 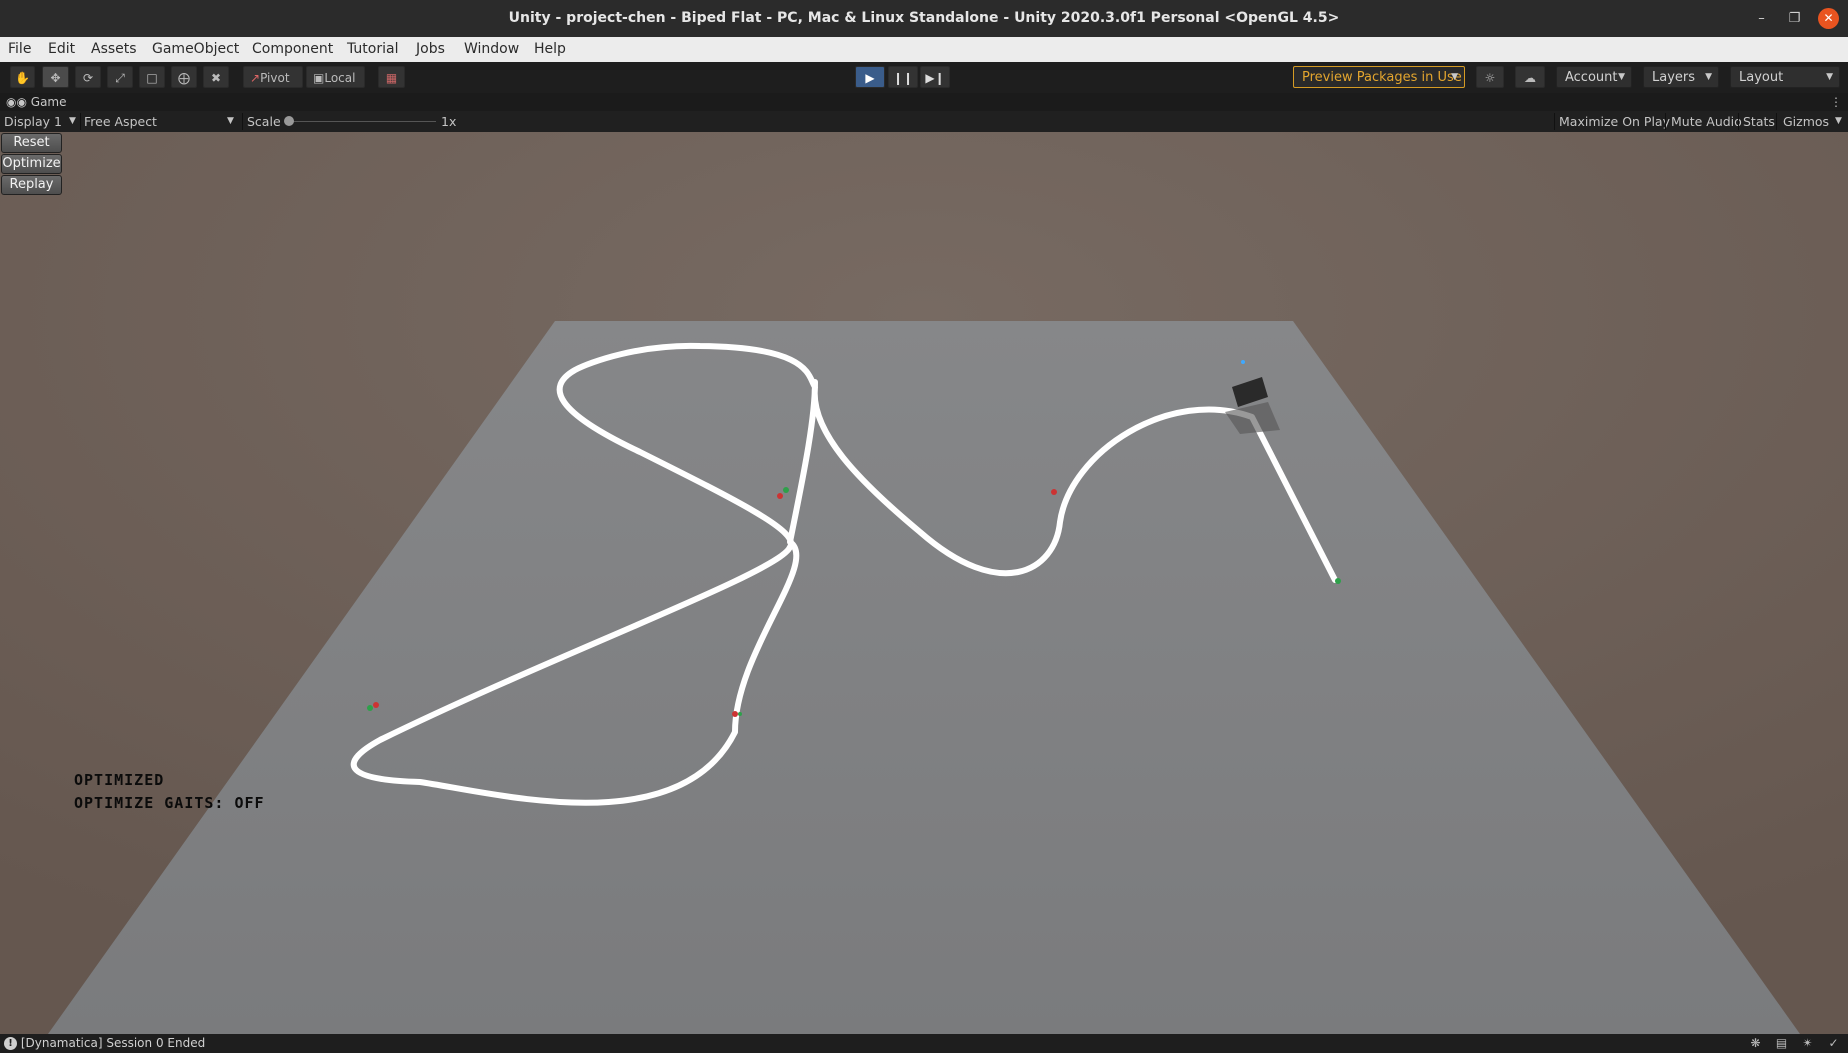 What do you see at coordinates (1833, 1043) in the screenshot?
I see `check-icon: ✓` at bounding box center [1833, 1043].